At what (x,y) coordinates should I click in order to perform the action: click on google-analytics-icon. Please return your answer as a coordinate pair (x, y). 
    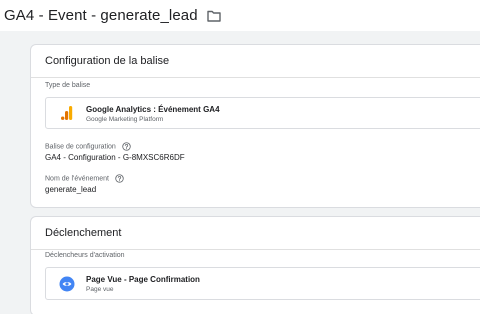
    Looking at the image, I should click on (67, 113).